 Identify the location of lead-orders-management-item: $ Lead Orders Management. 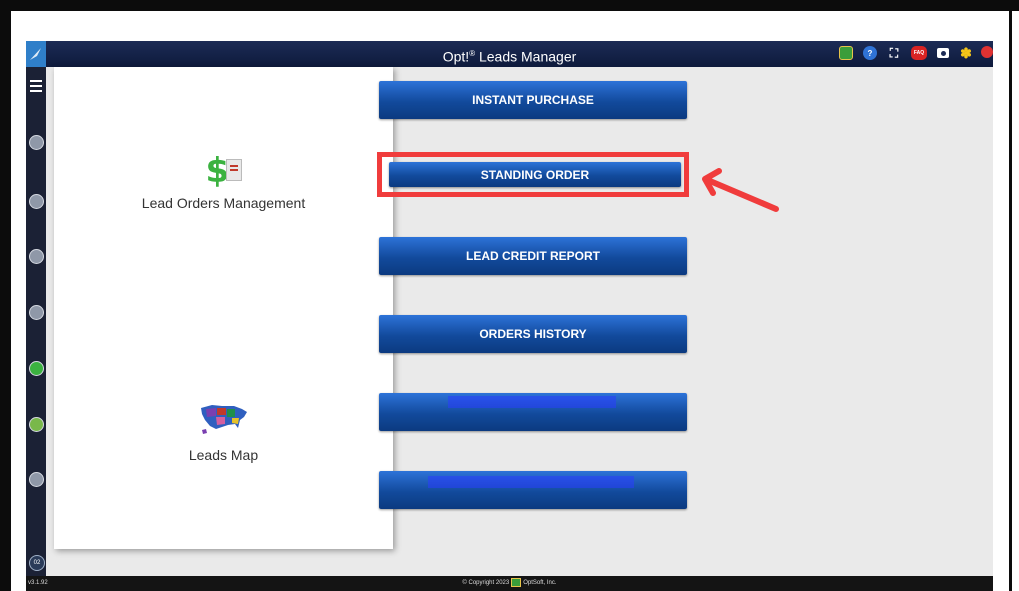
(223, 182).